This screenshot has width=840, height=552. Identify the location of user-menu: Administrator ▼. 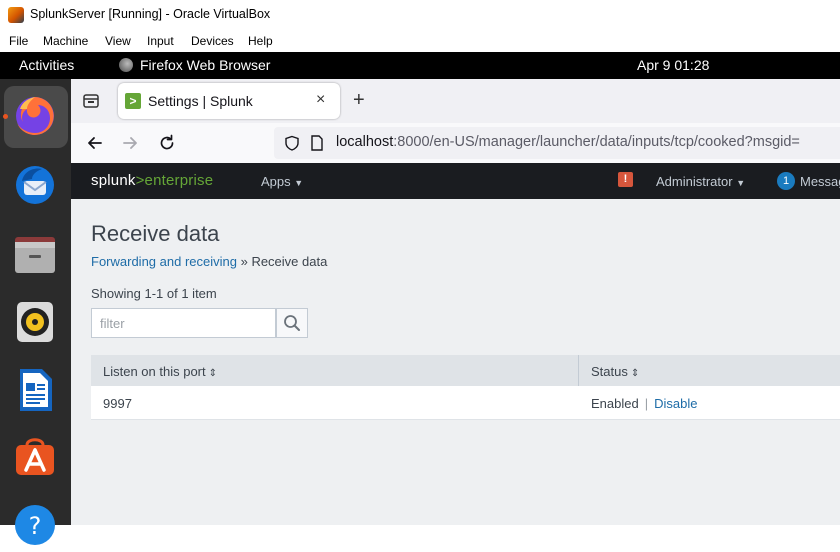
(700, 181).